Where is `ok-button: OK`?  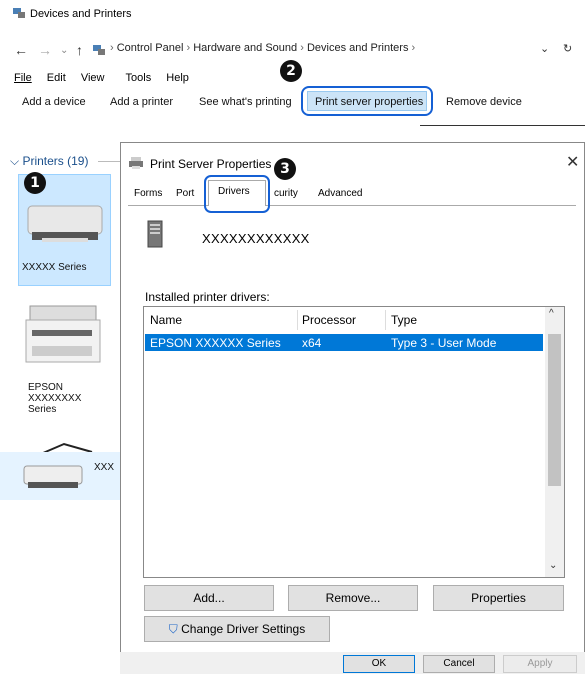 ok-button: OK is located at coordinates (379, 664).